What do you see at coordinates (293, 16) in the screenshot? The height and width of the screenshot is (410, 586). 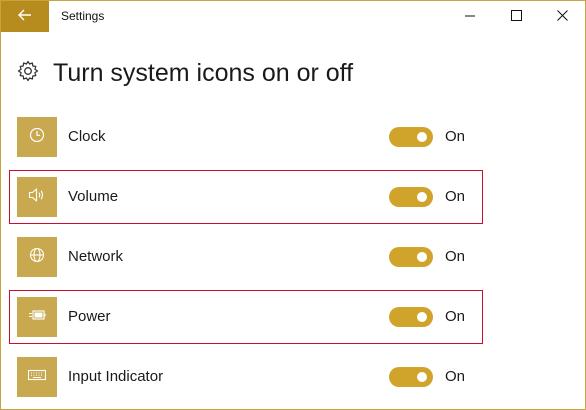 I see `title-bar: Settings` at bounding box center [293, 16].